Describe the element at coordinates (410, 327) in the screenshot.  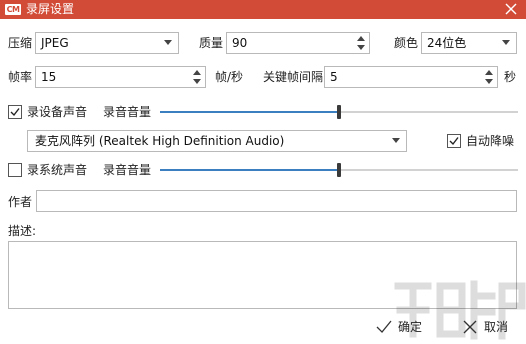
I see `ok-label: 确定` at that location.